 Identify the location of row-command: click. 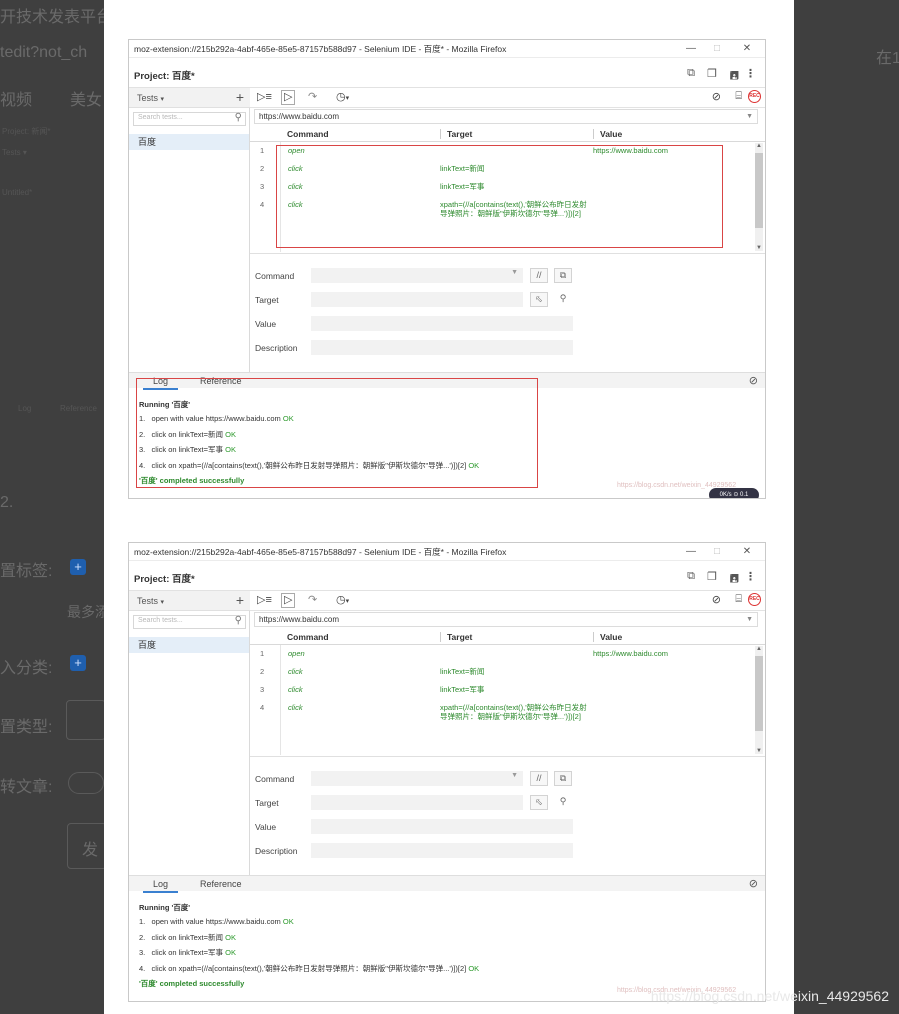
(295, 689).